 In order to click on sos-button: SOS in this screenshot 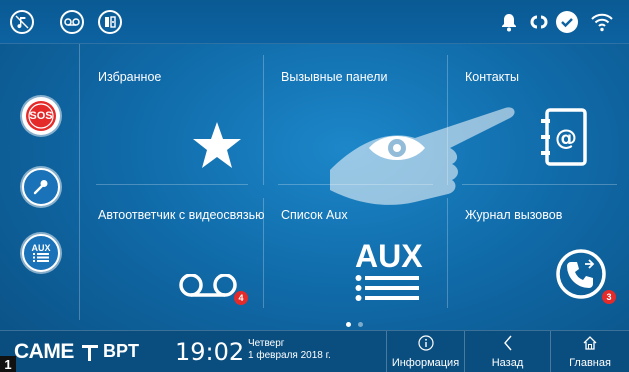, I will do `click(41, 116)`.